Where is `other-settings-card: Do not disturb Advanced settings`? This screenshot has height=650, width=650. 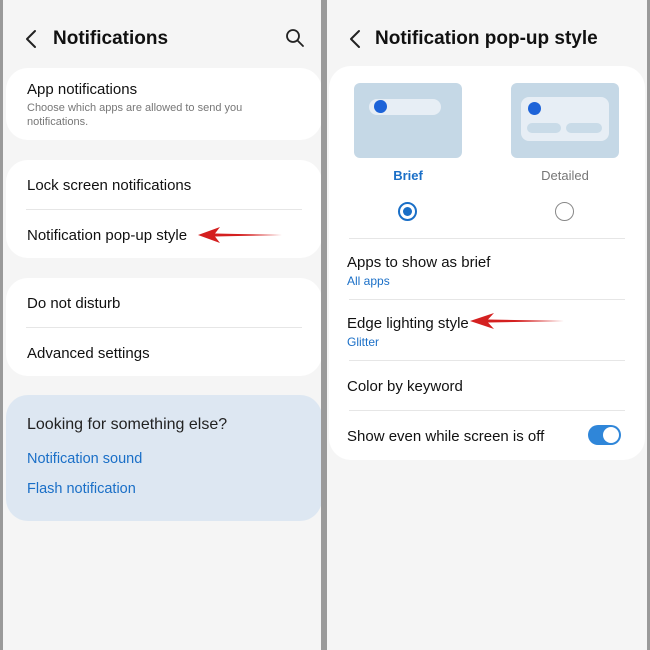 other-settings-card: Do not disturb Advanced settings is located at coordinates (163, 327).